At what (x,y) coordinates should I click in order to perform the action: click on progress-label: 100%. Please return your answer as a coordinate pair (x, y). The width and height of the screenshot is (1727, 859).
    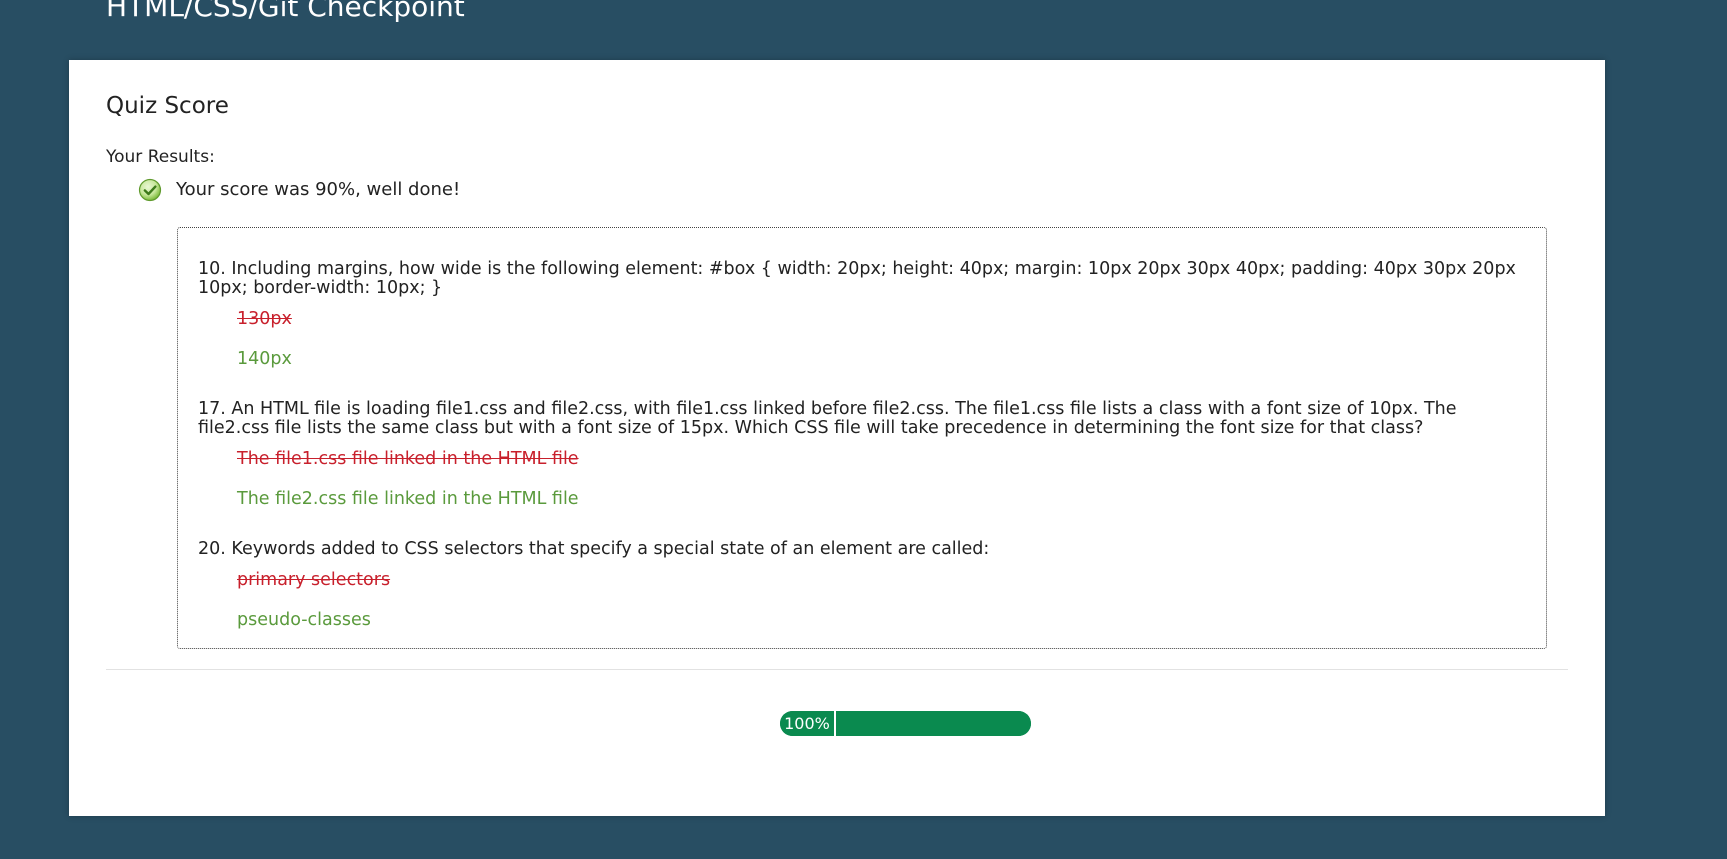
    Looking at the image, I should click on (808, 723).